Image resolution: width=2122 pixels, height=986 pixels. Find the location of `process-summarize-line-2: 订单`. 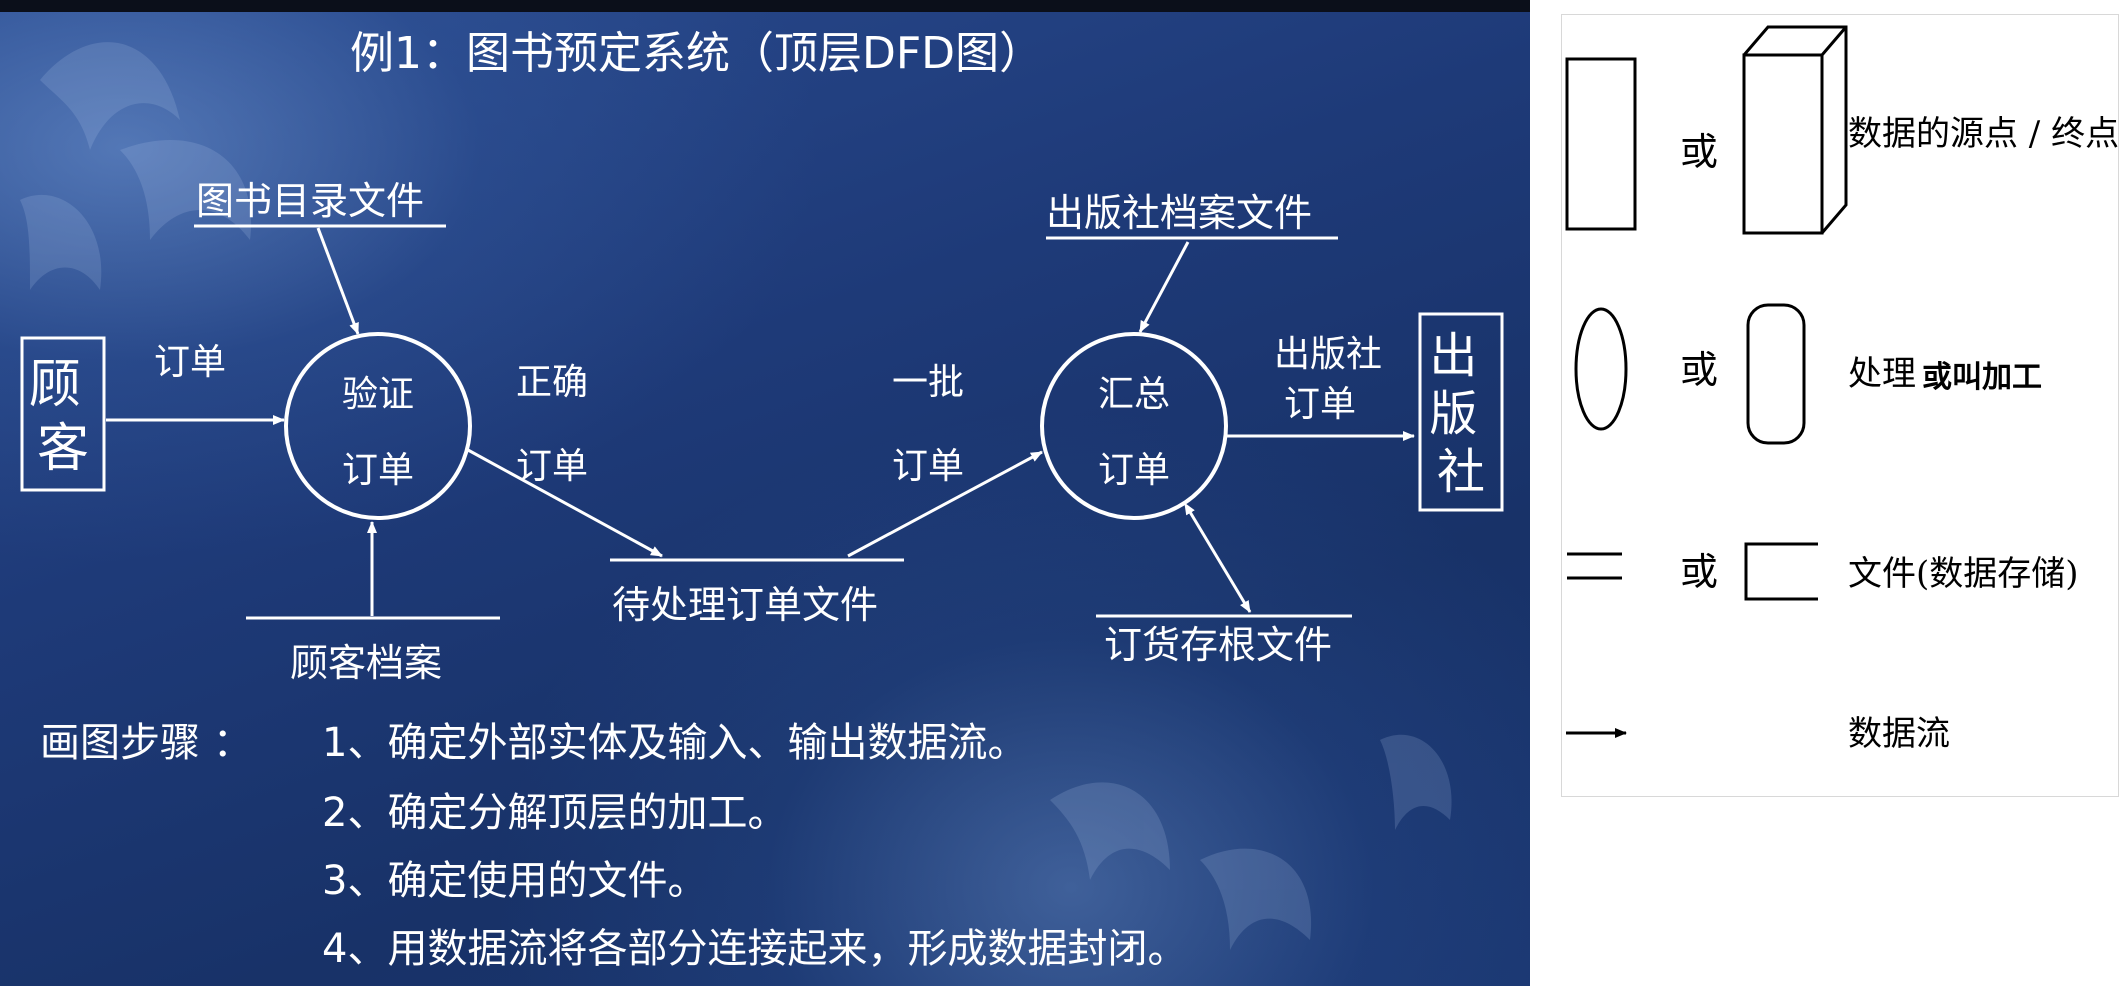

process-summarize-line-2: 订单 is located at coordinates (1134, 470).